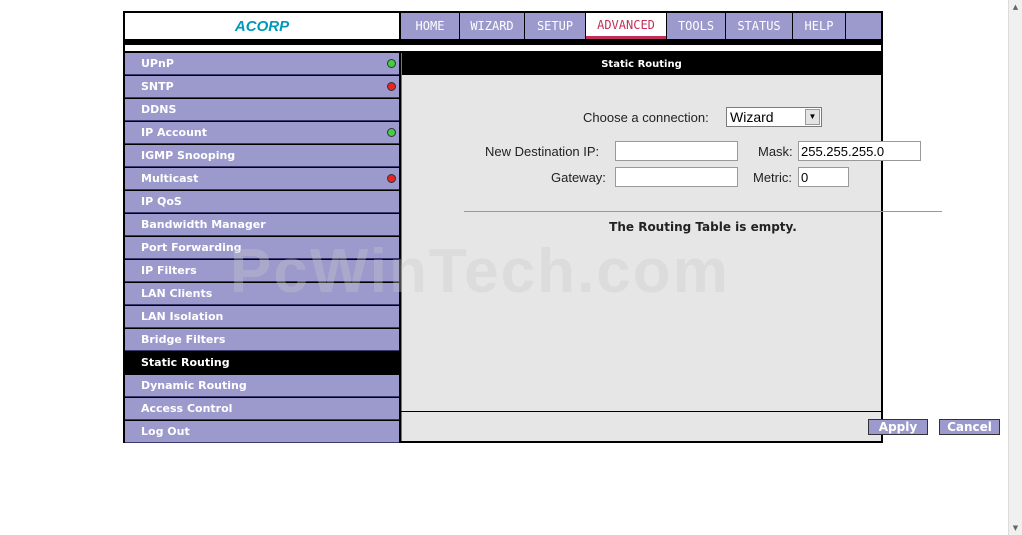 This screenshot has height=535, width=1022. I want to click on sidebar-item-sntp: SNTP, so click(262, 87).